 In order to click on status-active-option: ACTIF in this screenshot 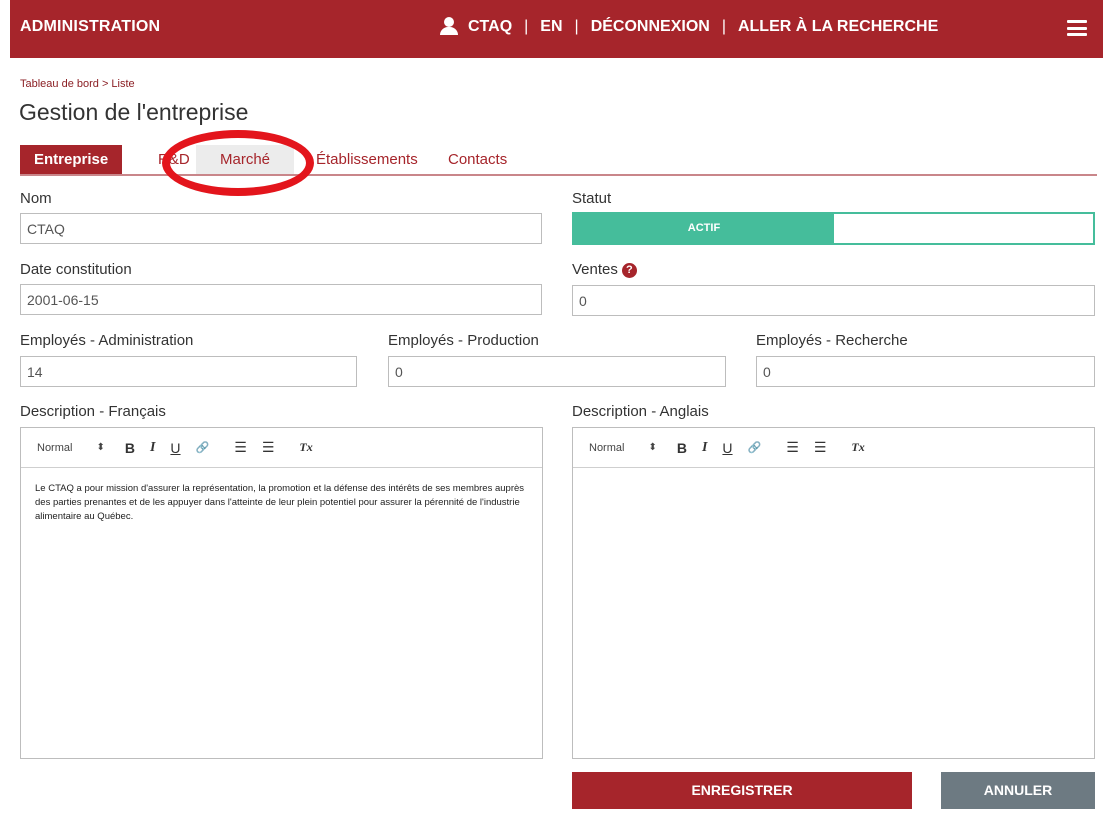, I will do `click(704, 228)`.